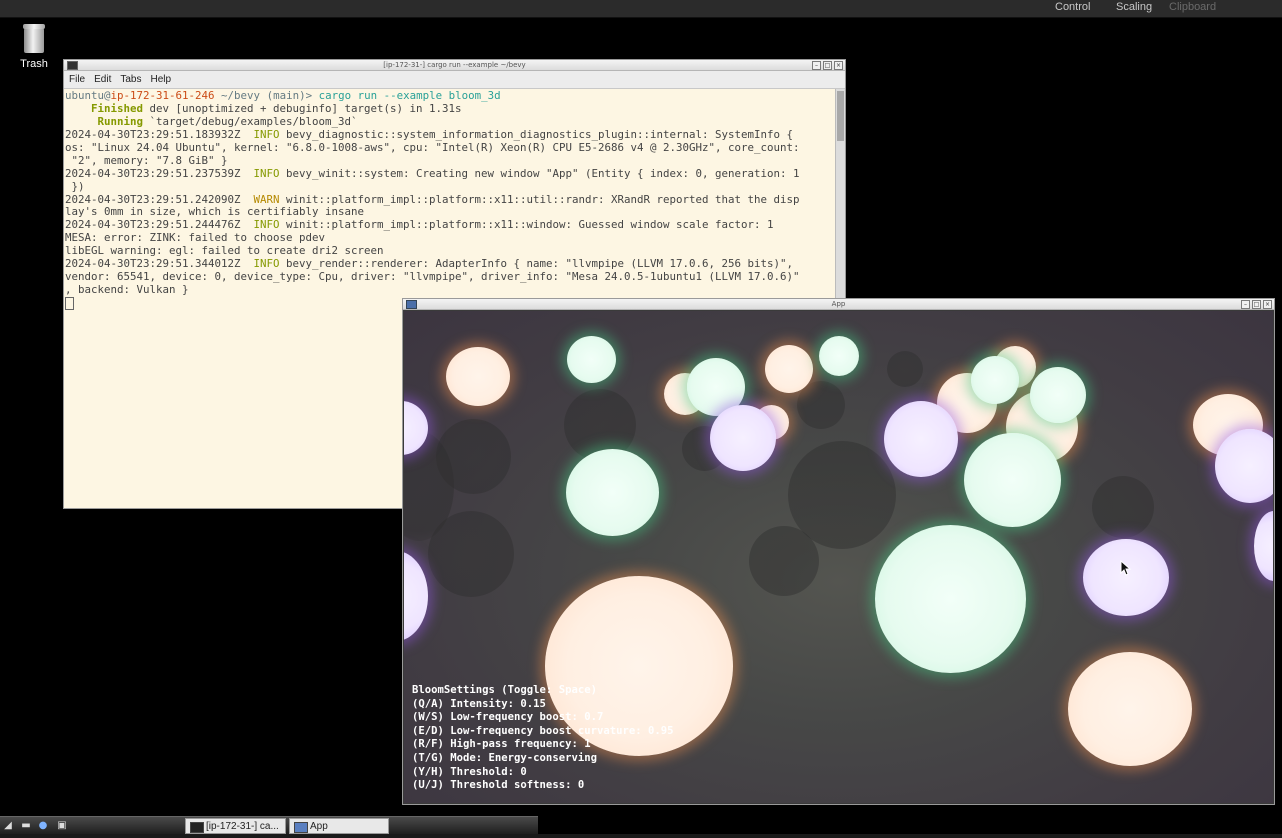 The height and width of the screenshot is (838, 1282). I want to click on bottom-strip, so click(641, 836).